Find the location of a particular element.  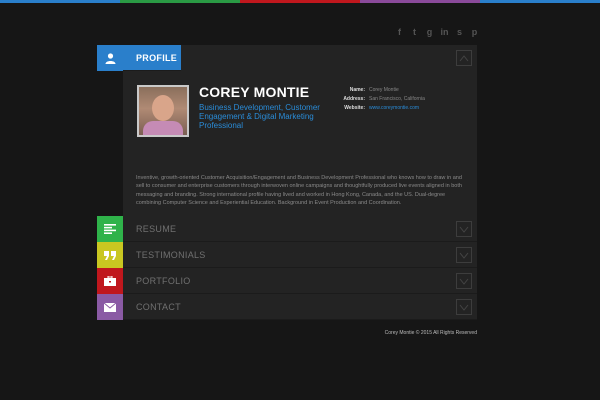

photo-face is located at coordinates (163, 108).